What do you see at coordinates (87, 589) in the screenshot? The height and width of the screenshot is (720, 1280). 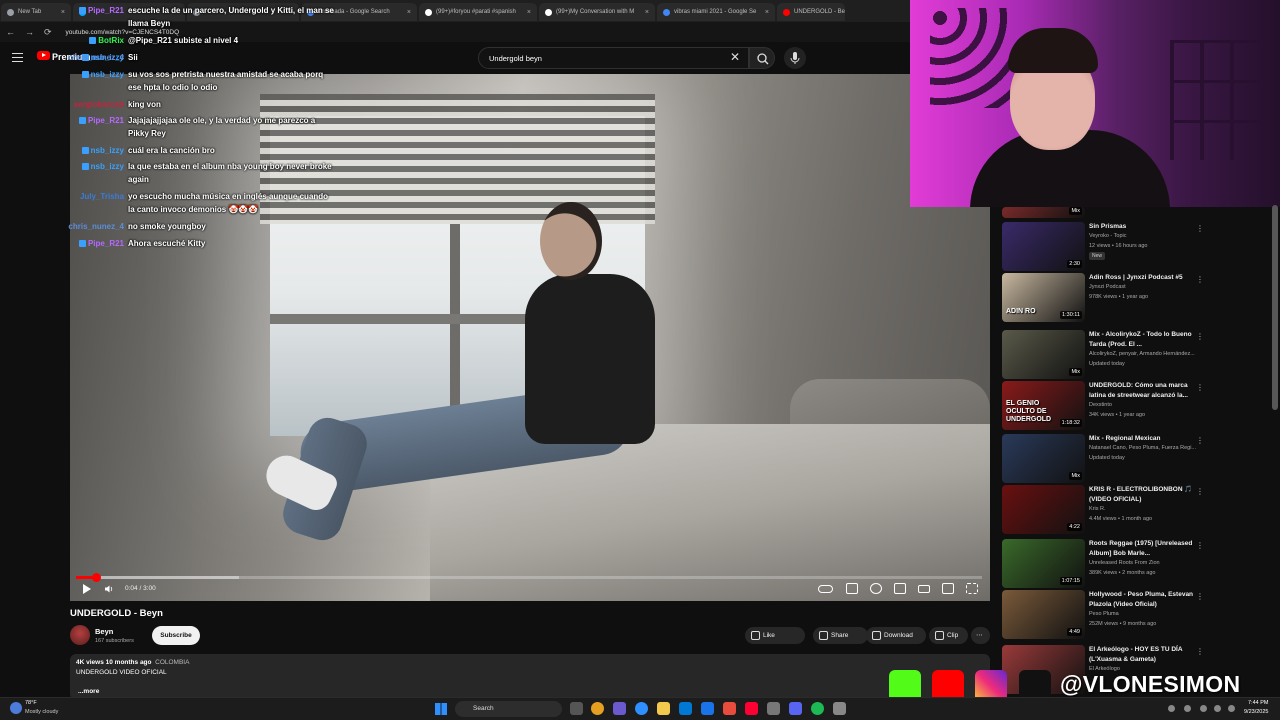 I see `play-button` at bounding box center [87, 589].